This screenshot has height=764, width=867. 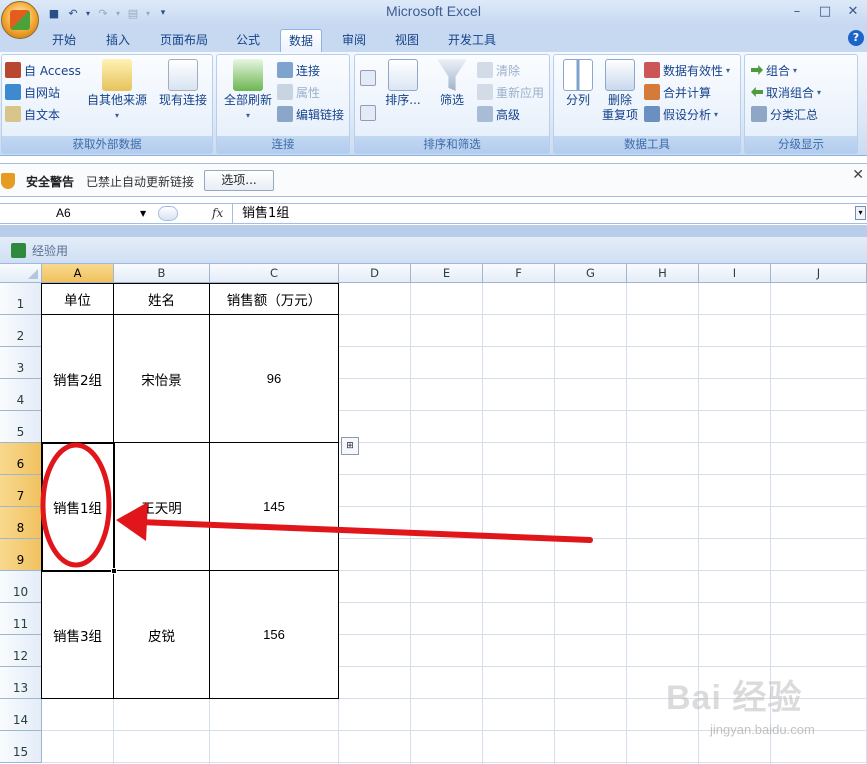 What do you see at coordinates (76, 505) in the screenshot?
I see `annotation-circle` at bounding box center [76, 505].